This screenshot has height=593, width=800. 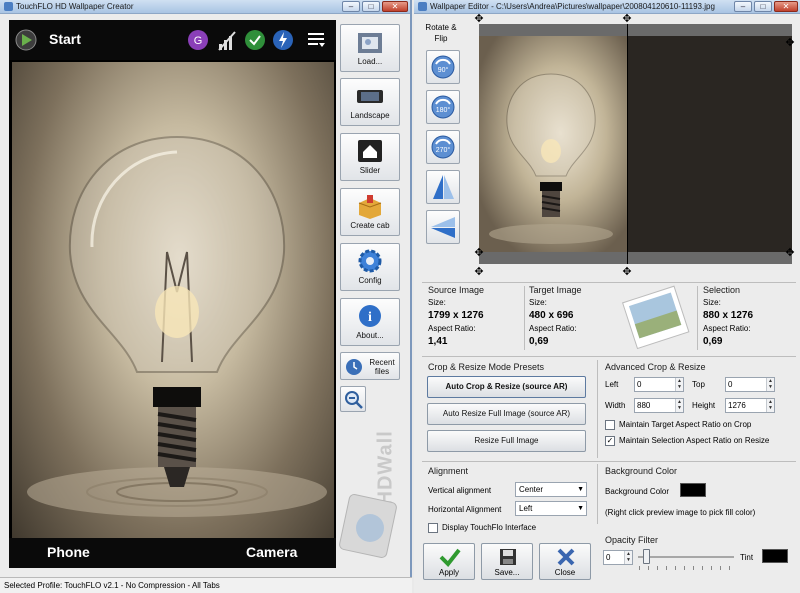 I want to click on spacer, so click(x=344, y=475).